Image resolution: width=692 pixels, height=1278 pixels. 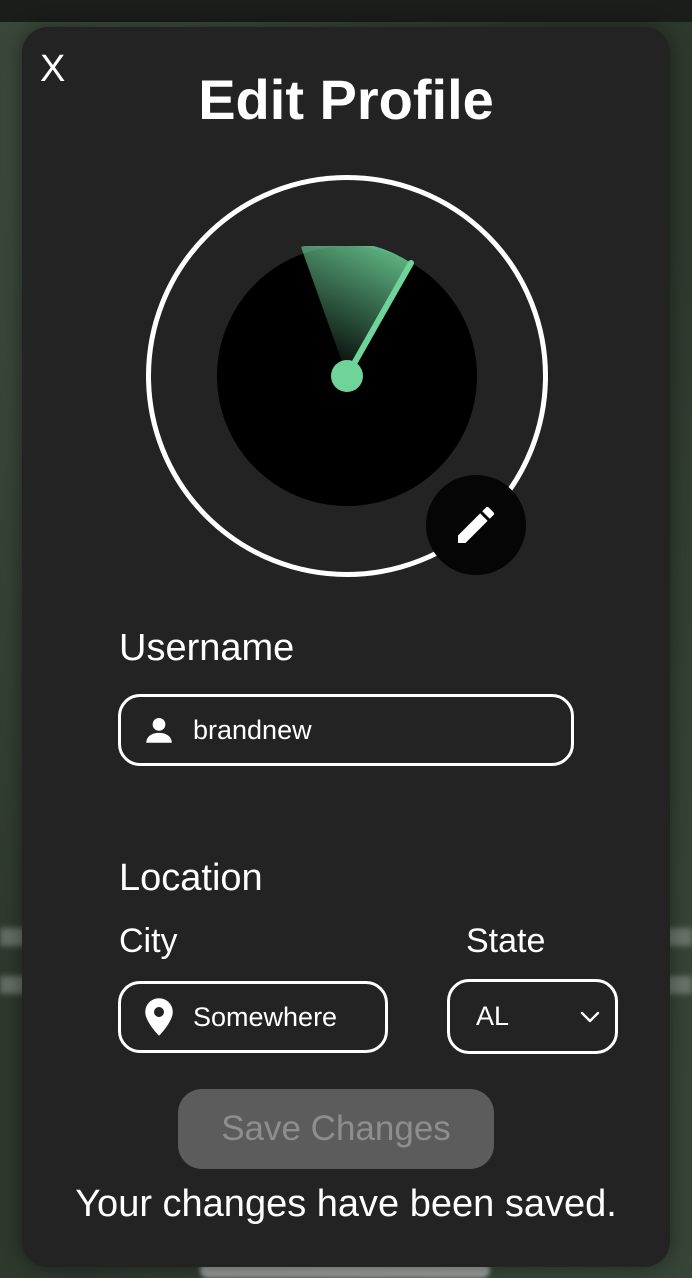 I want to click on radar-icon, so click(x=347, y=376).